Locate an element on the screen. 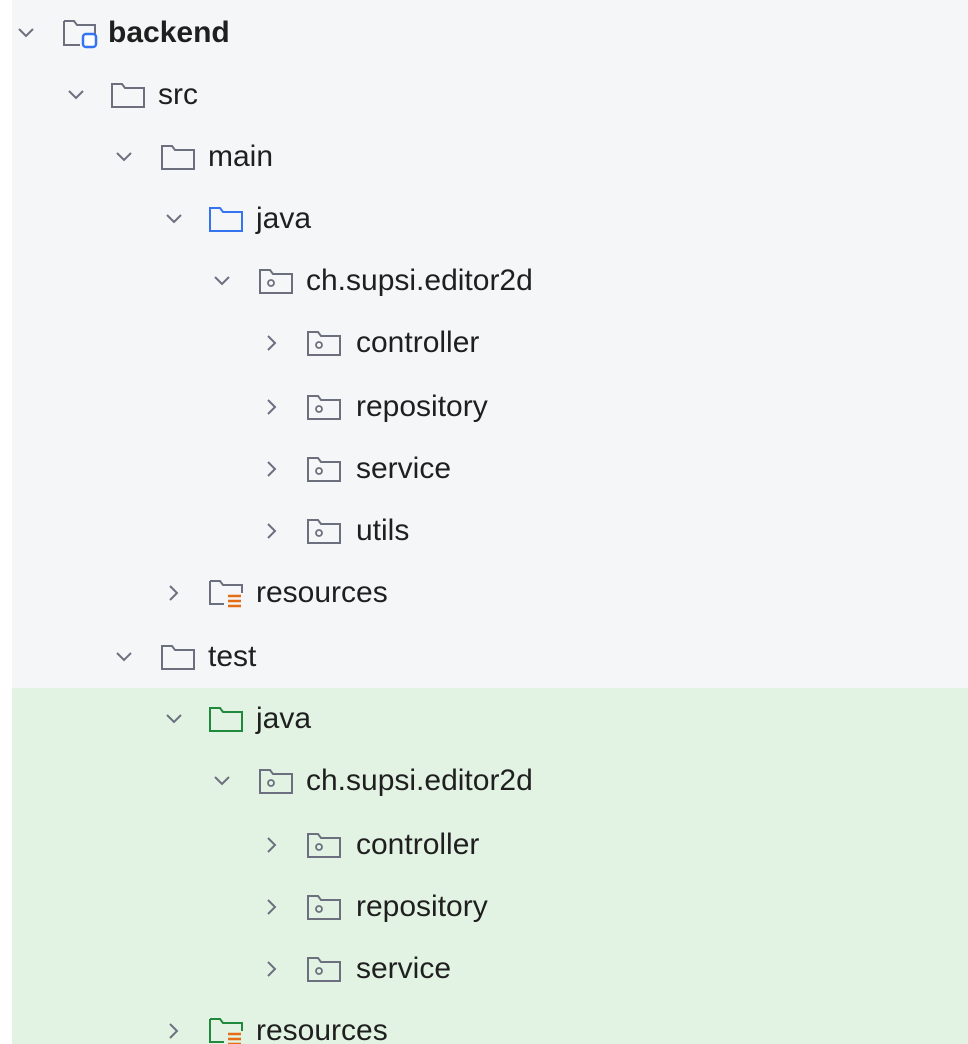 Image resolution: width=968 pixels, height=1044 pixels. test-resources-folder-icon is located at coordinates (226, 1022).